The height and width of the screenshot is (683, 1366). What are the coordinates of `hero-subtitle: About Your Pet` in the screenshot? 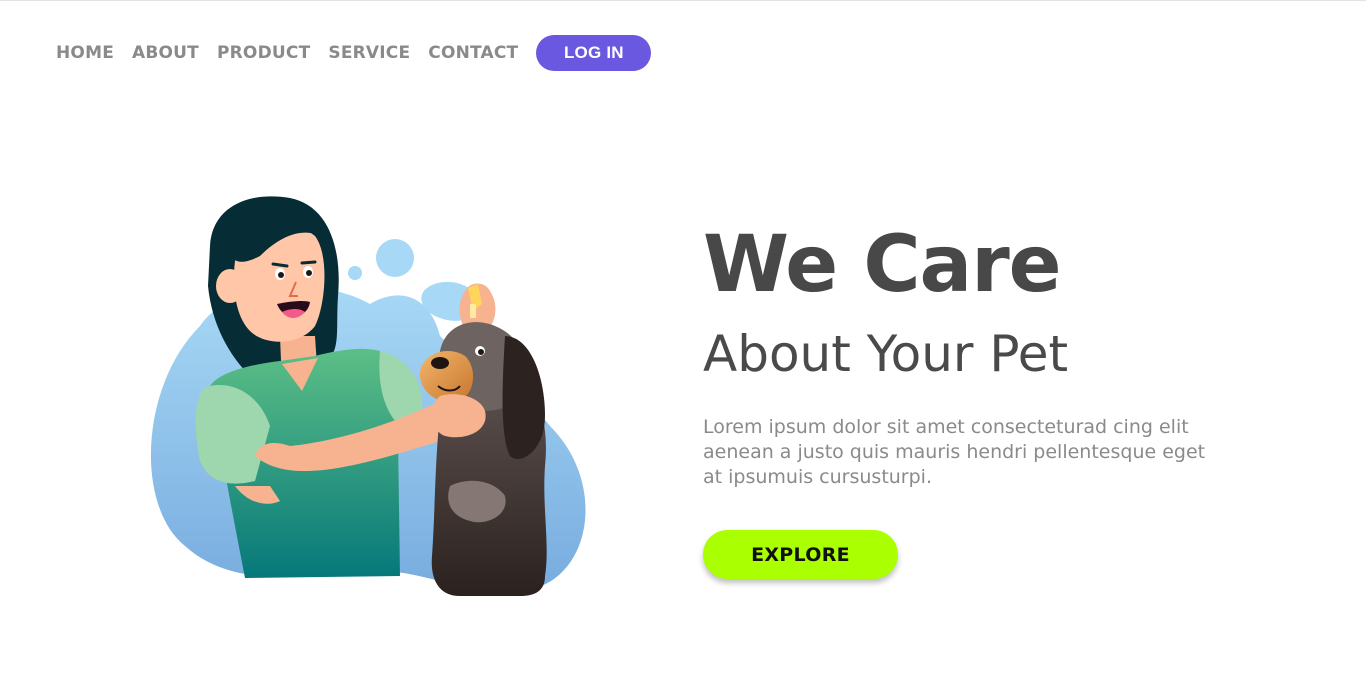 It's located at (886, 354).